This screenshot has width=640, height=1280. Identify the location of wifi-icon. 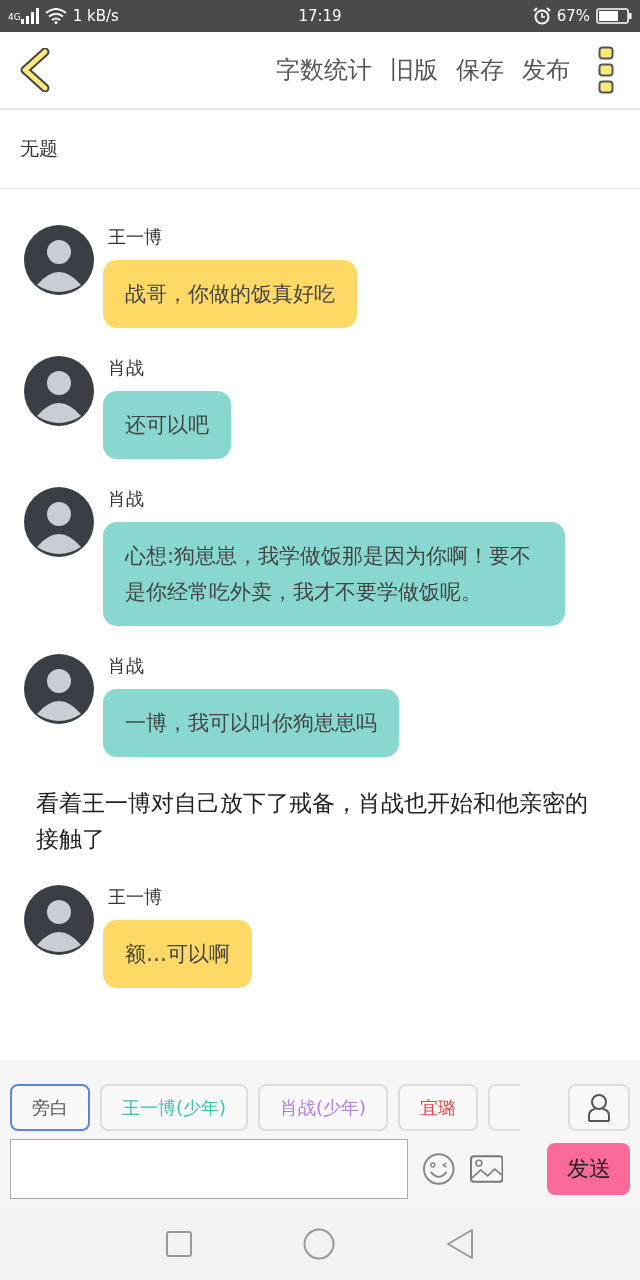
(55, 16).